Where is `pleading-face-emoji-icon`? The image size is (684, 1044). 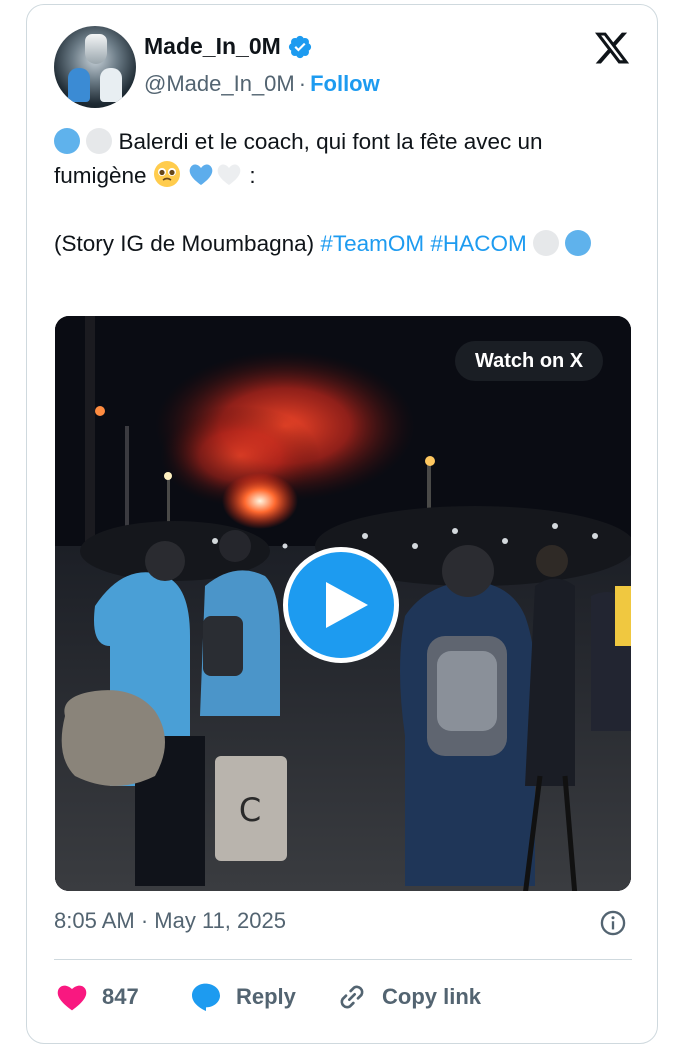 pleading-face-emoji-icon is located at coordinates (166, 174).